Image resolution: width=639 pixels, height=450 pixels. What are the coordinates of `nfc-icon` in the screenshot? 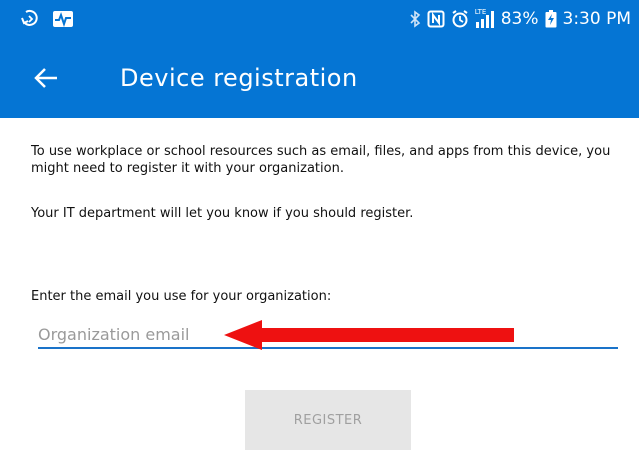 It's located at (436, 19).